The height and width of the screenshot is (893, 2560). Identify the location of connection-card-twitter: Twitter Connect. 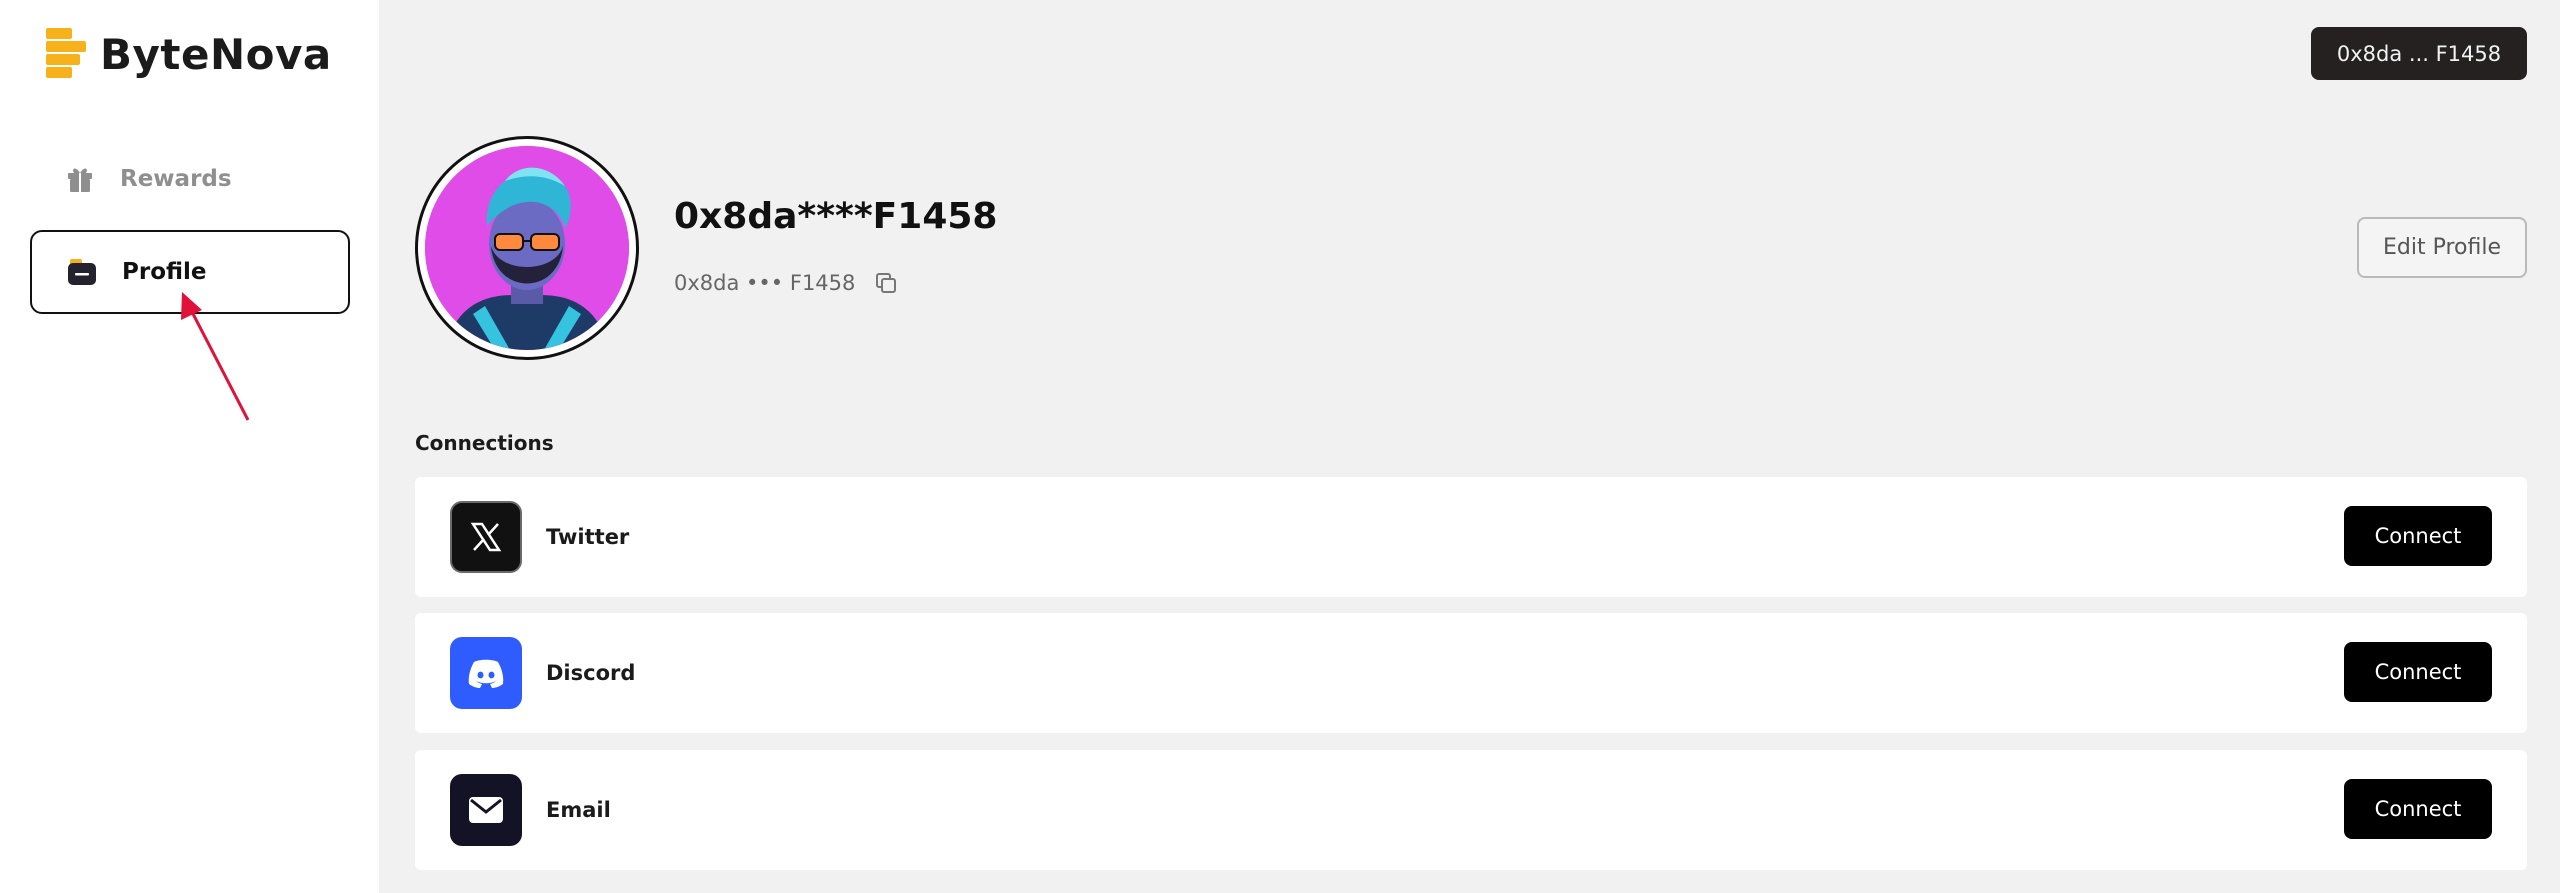
(1471, 537).